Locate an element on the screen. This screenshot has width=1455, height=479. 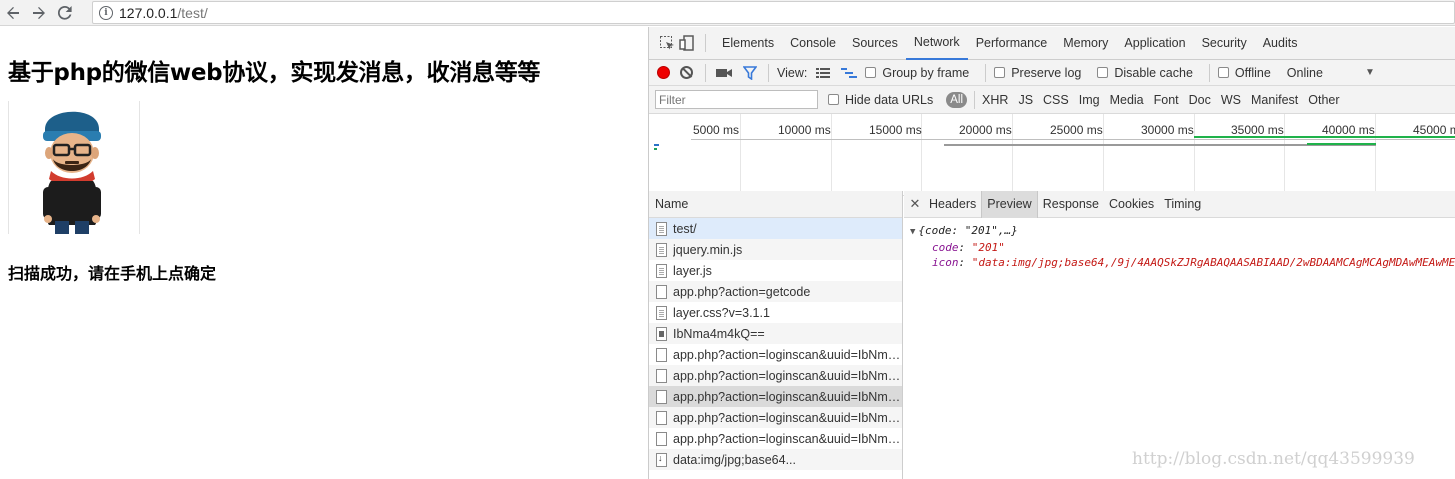
filter-type-media: Media is located at coordinates (1127, 100).